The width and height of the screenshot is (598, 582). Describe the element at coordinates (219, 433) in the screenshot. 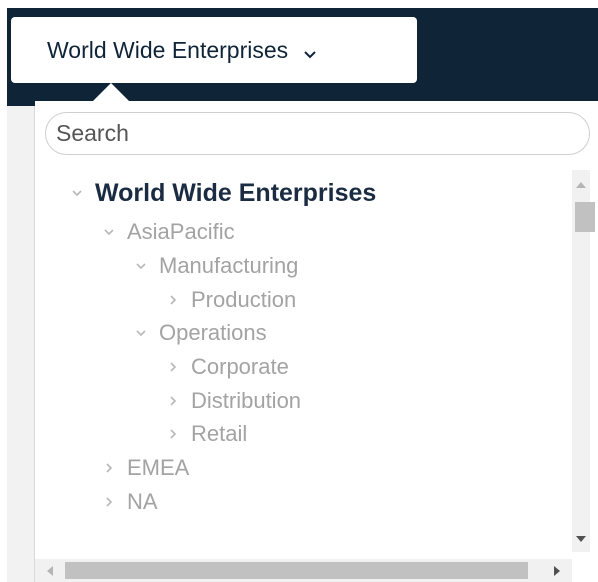

I see `tree-node-label: Retail` at that location.